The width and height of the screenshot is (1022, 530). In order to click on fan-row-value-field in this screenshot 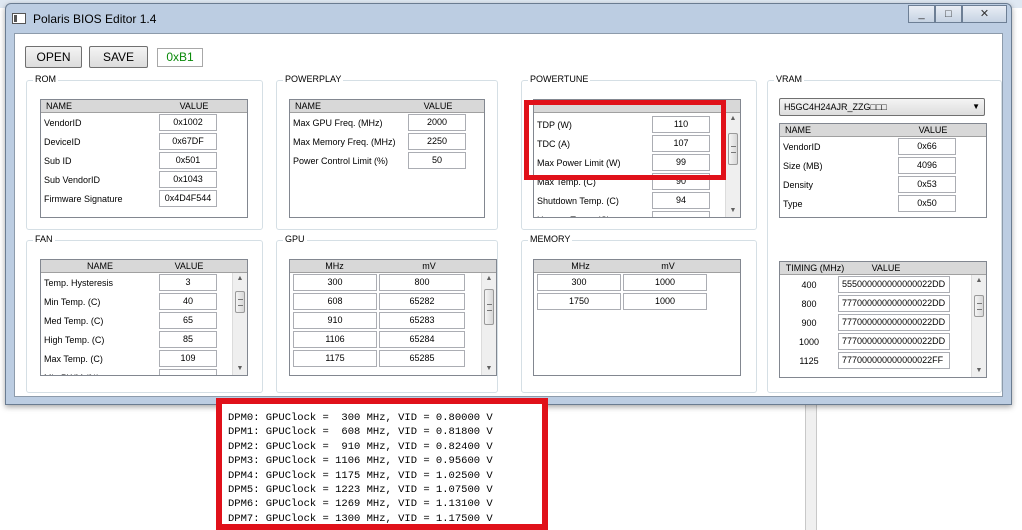, I will do `click(188, 372)`.